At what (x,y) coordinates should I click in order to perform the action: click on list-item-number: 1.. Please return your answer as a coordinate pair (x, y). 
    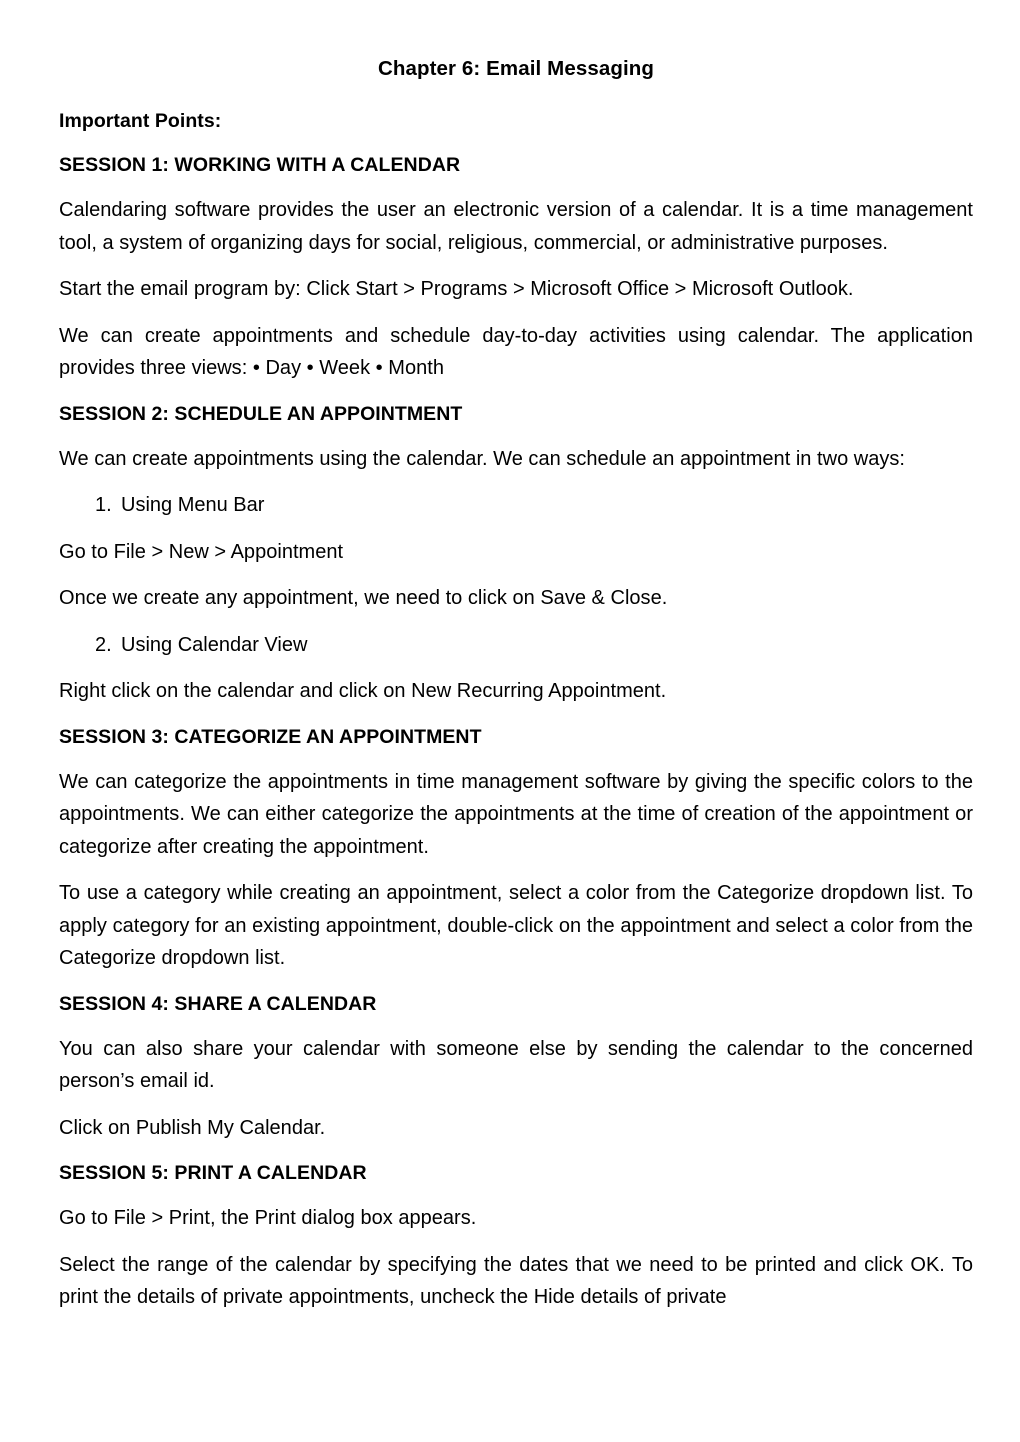
    Looking at the image, I should click on (103, 505).